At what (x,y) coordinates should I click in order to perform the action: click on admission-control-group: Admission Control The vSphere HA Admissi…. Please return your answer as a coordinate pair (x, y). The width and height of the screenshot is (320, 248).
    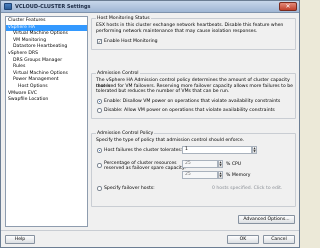
    Looking at the image, I should click on (193, 95).